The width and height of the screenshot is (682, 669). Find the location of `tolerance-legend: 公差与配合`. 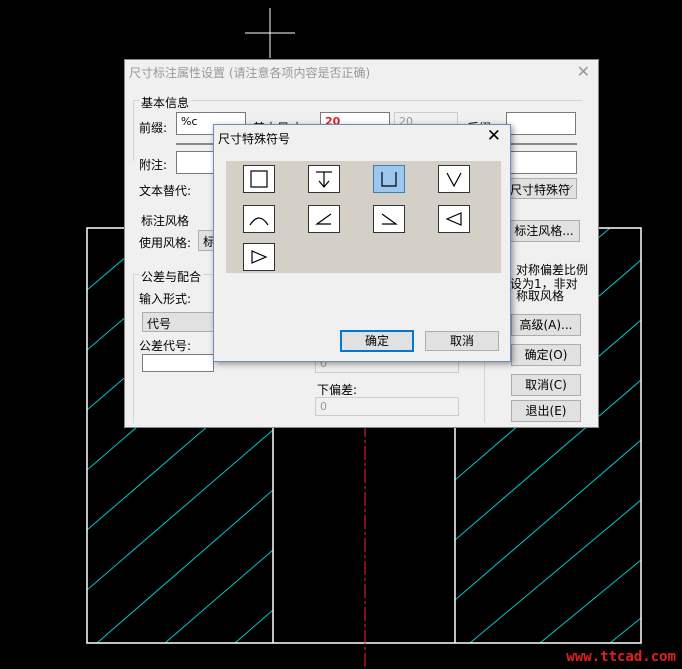

tolerance-legend: 公差与配合 is located at coordinates (171, 276).